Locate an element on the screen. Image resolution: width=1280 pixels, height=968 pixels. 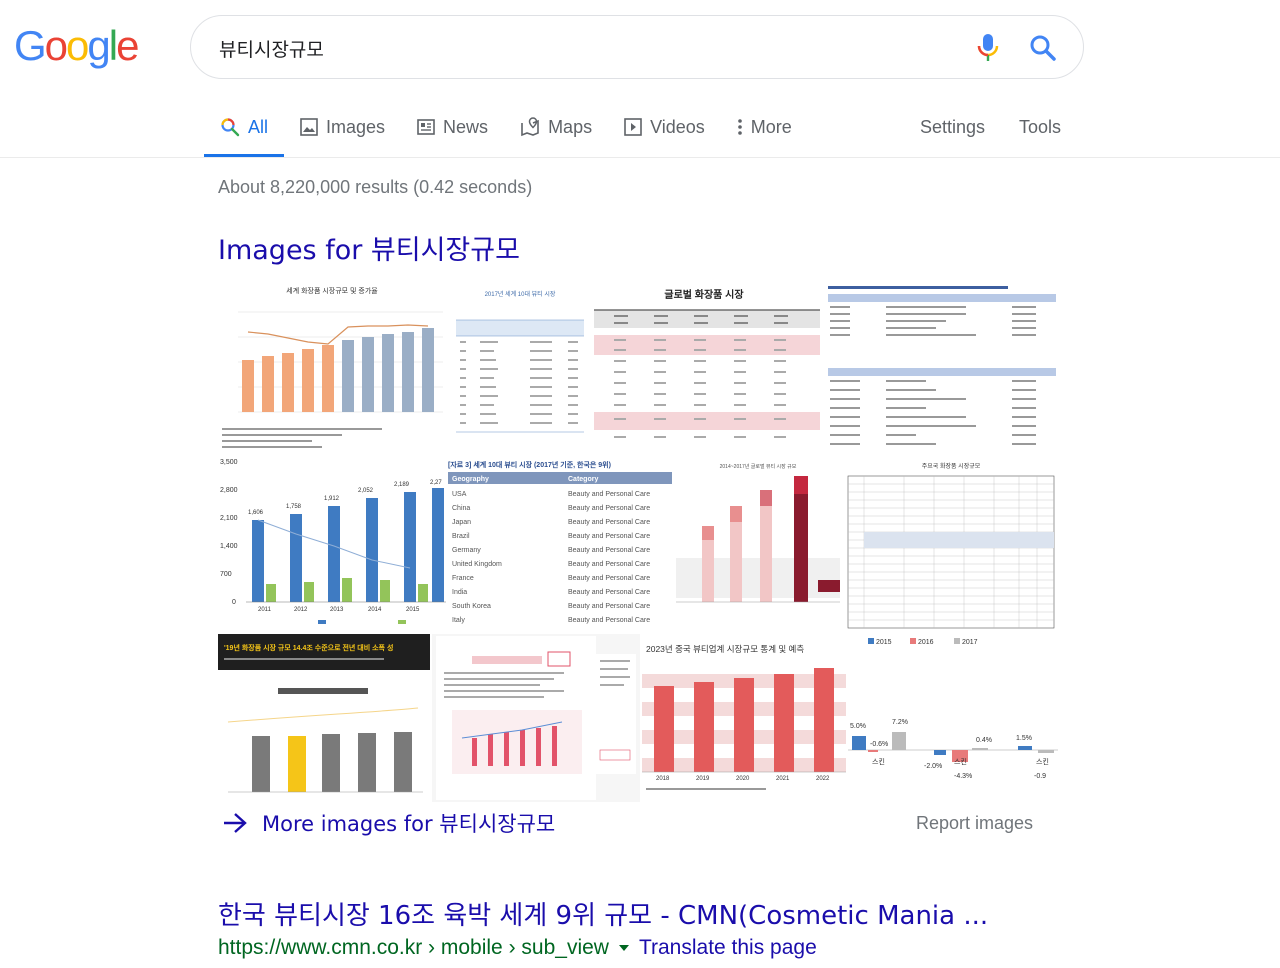
tab-label: More is located at coordinates (771, 126).